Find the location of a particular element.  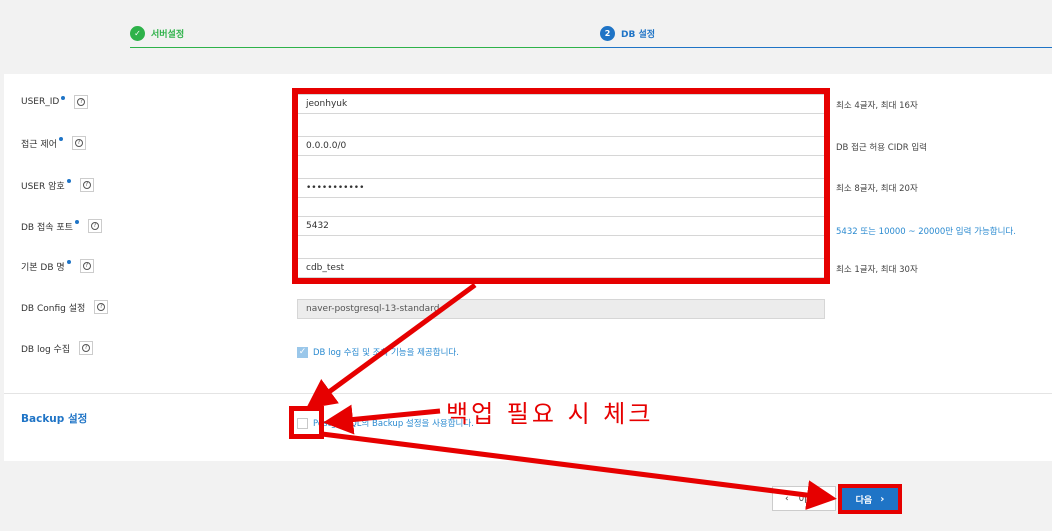

label-text: DB Config 설정 is located at coordinates (53, 308).